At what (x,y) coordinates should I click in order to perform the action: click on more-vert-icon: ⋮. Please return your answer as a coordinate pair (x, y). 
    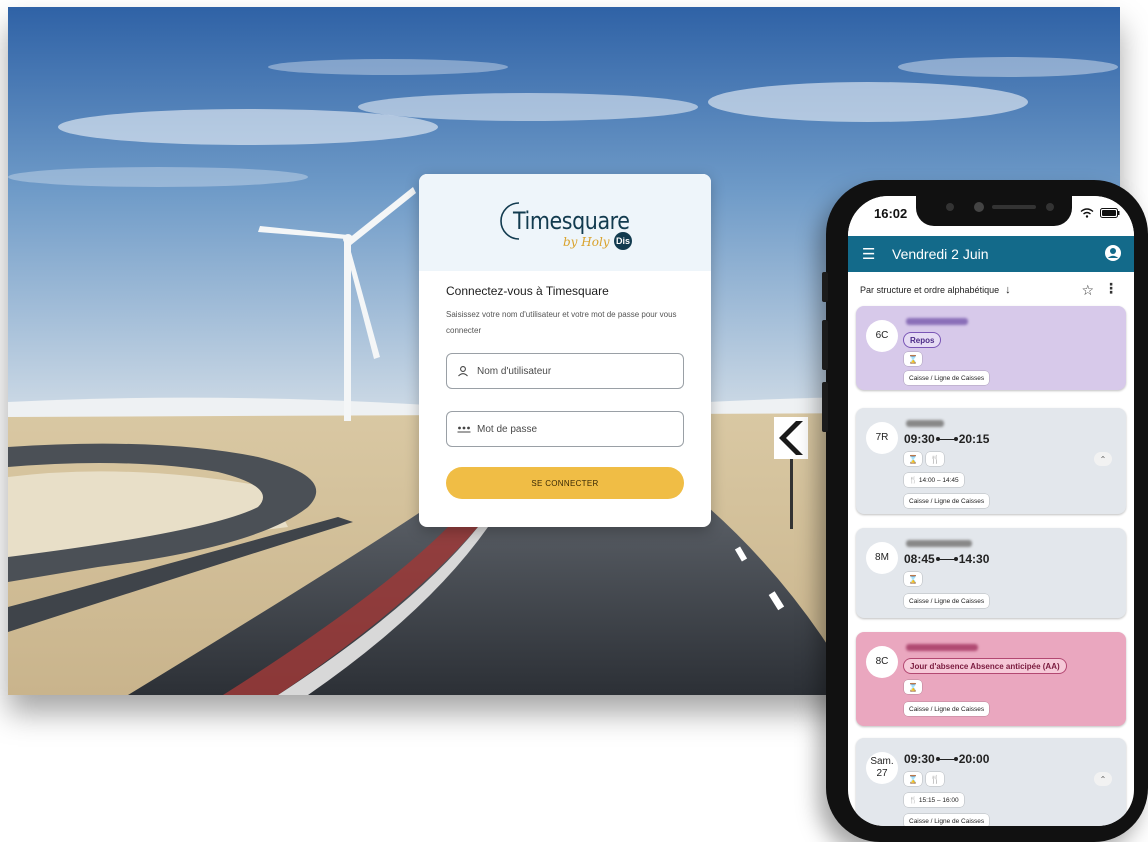
    Looking at the image, I should click on (1111, 288).